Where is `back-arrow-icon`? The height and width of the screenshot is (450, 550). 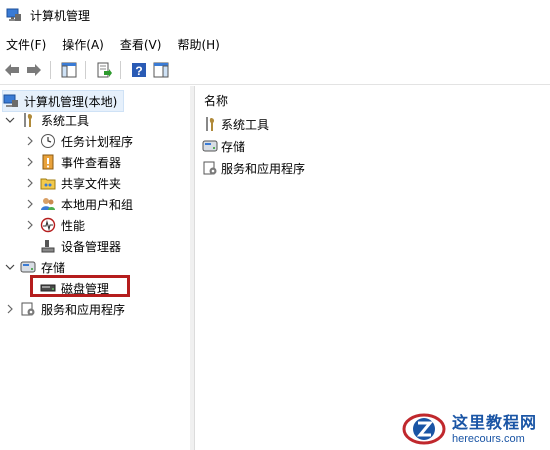
back-arrow-icon is located at coordinates (12, 70).